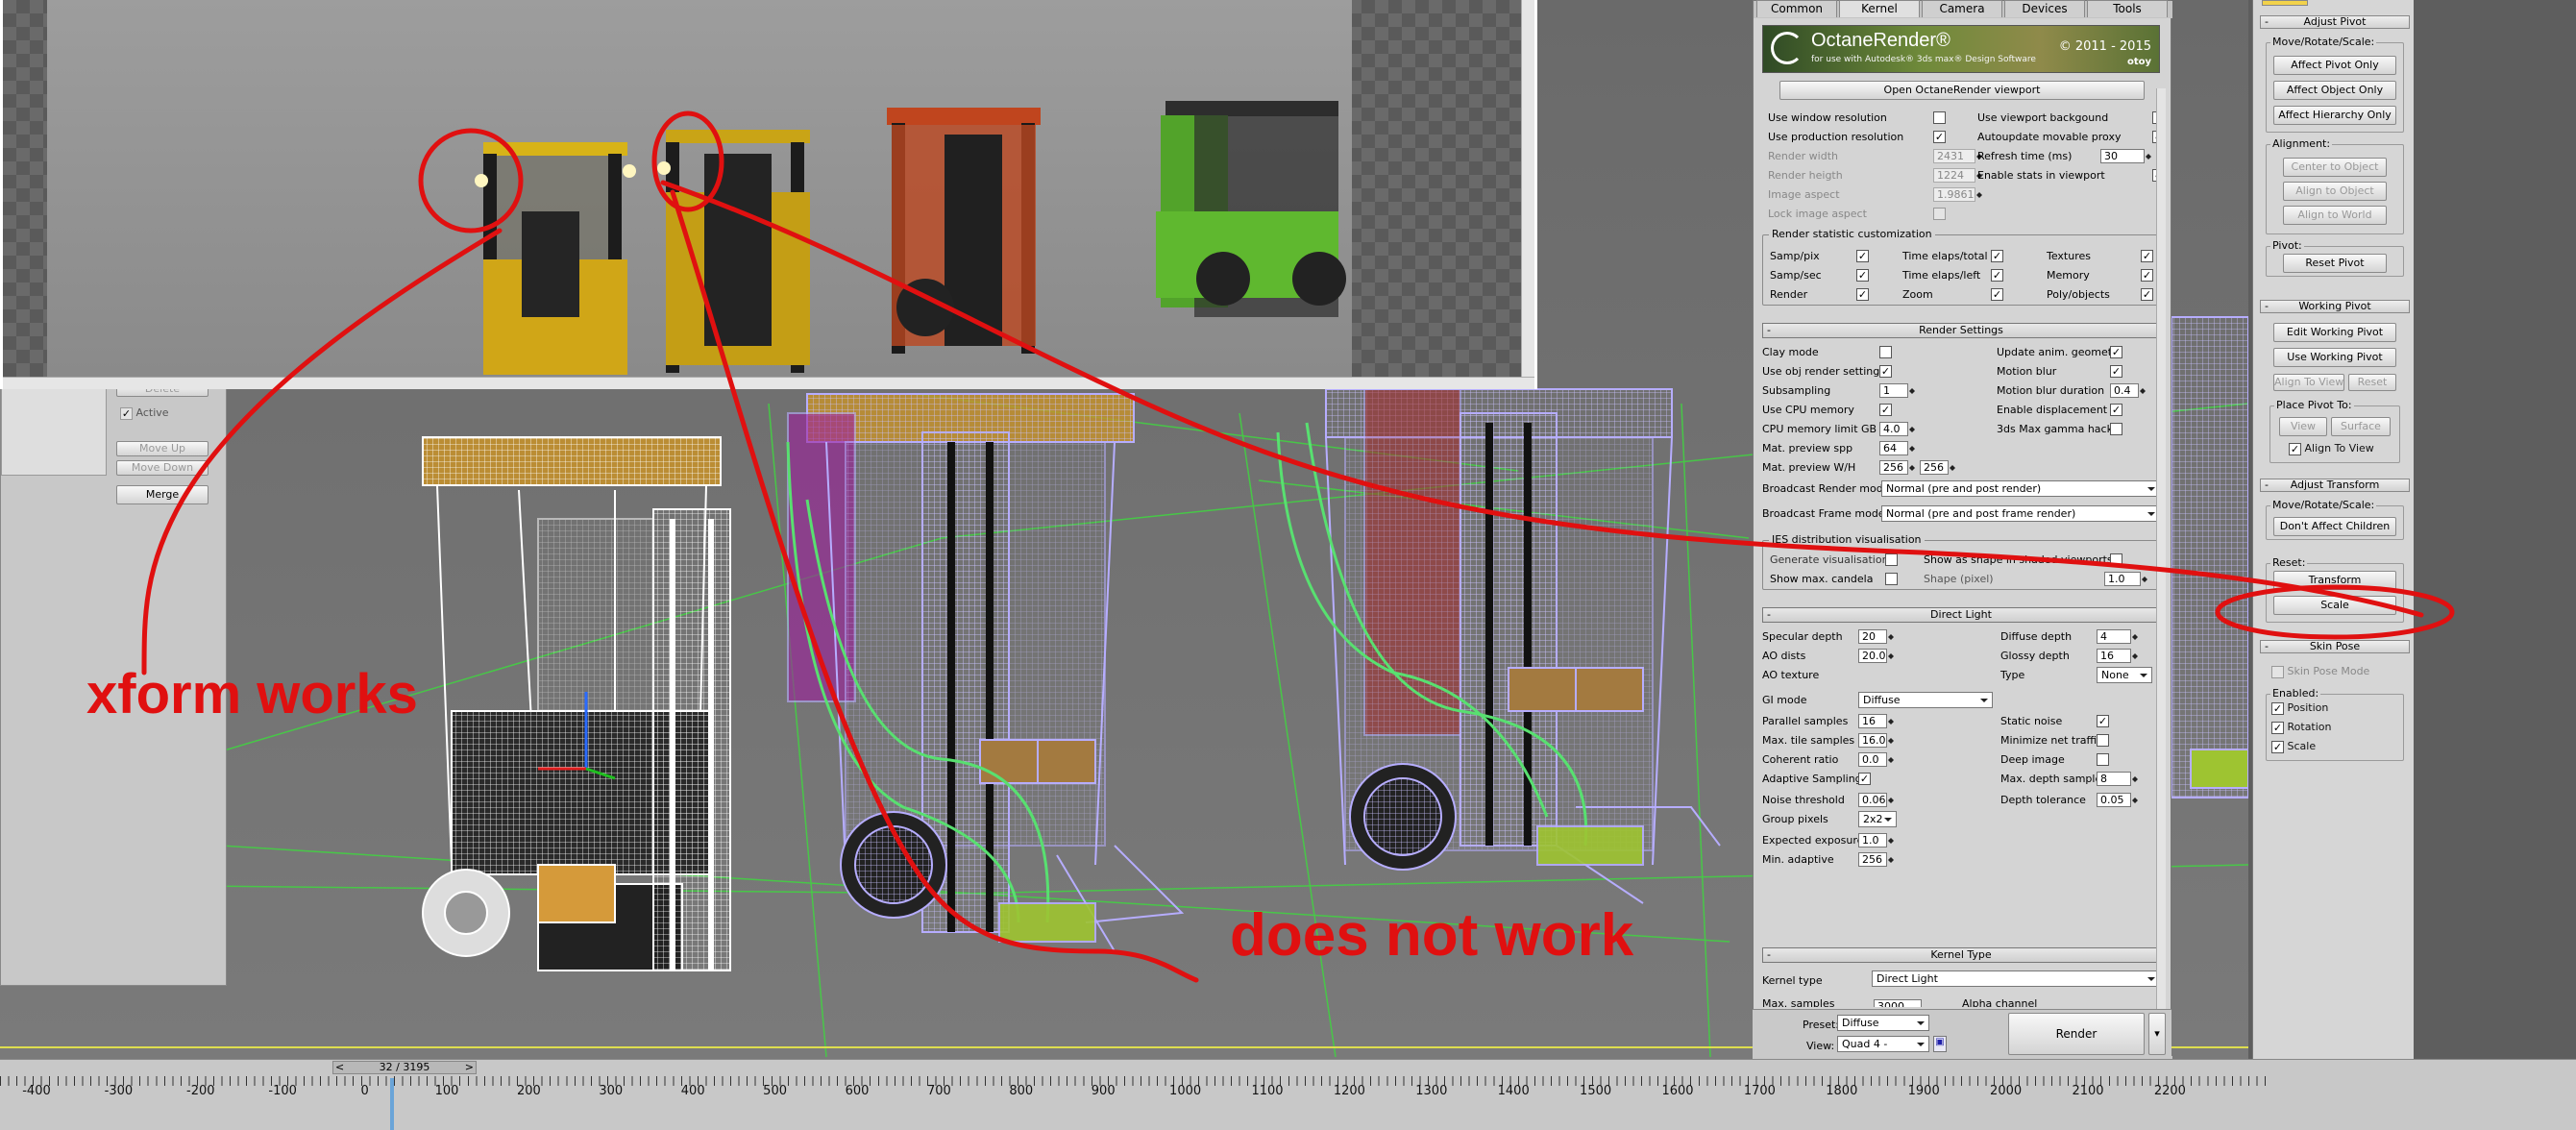 Image resolution: width=2576 pixels, height=1130 pixels. I want to click on tab-camera: Camera, so click(1962, 8).